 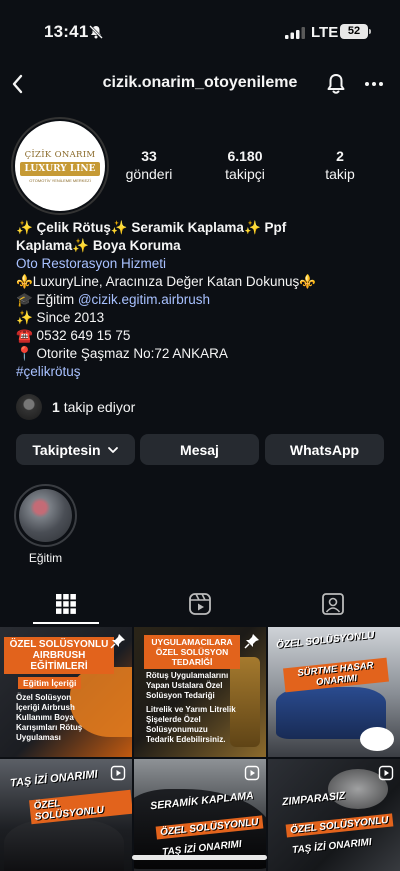 What do you see at coordinates (295, 33) in the screenshot?
I see `signal-icon` at bounding box center [295, 33].